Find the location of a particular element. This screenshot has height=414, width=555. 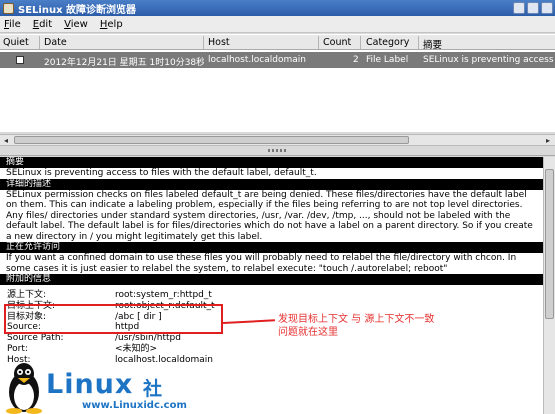

menu-edit: Edit is located at coordinates (42, 24).